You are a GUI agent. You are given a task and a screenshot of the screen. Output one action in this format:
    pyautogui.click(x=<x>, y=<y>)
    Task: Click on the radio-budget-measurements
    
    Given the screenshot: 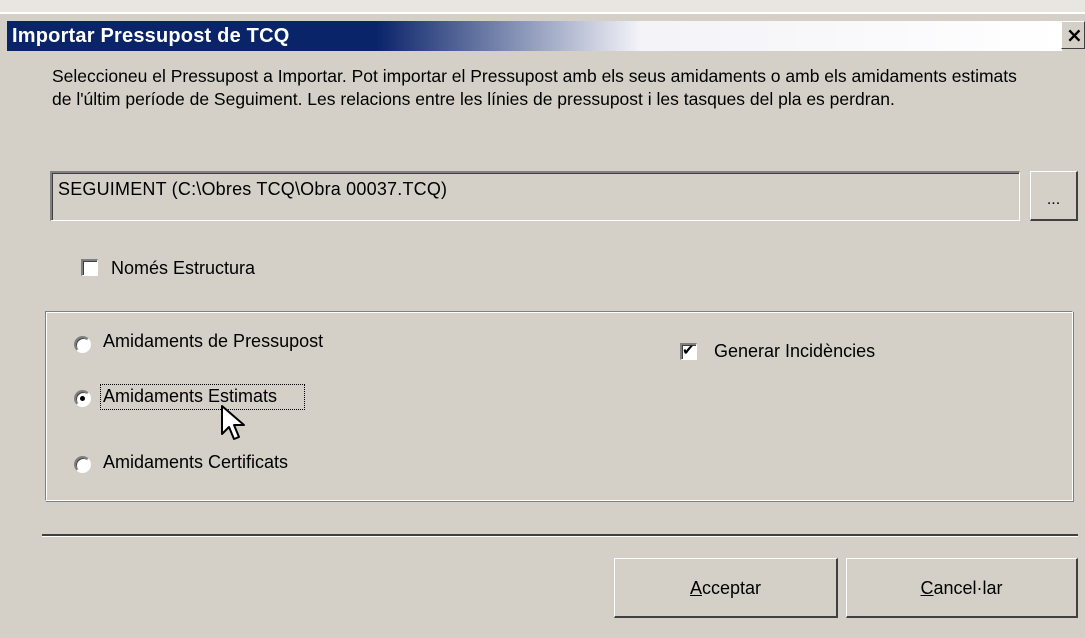 What is the action you would take?
    pyautogui.click(x=82, y=344)
    